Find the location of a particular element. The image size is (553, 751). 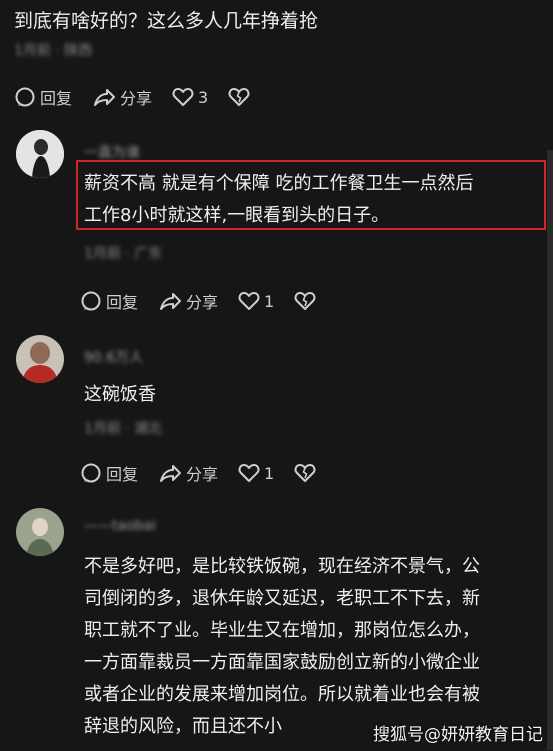

text-line: 薪资不高 就是有个保障 吃的工作餐卫生一点然后 is located at coordinates (279, 183).